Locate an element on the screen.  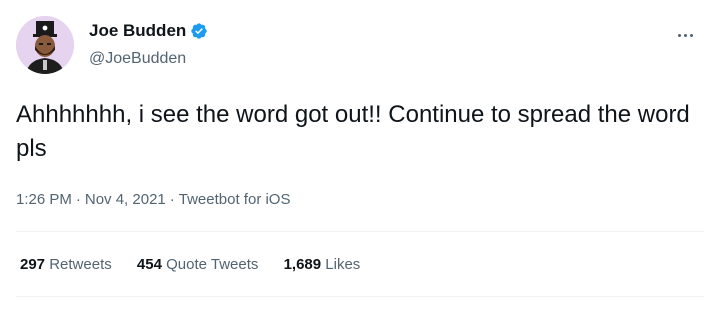
author-name-row: Joe Budden is located at coordinates (148, 31).